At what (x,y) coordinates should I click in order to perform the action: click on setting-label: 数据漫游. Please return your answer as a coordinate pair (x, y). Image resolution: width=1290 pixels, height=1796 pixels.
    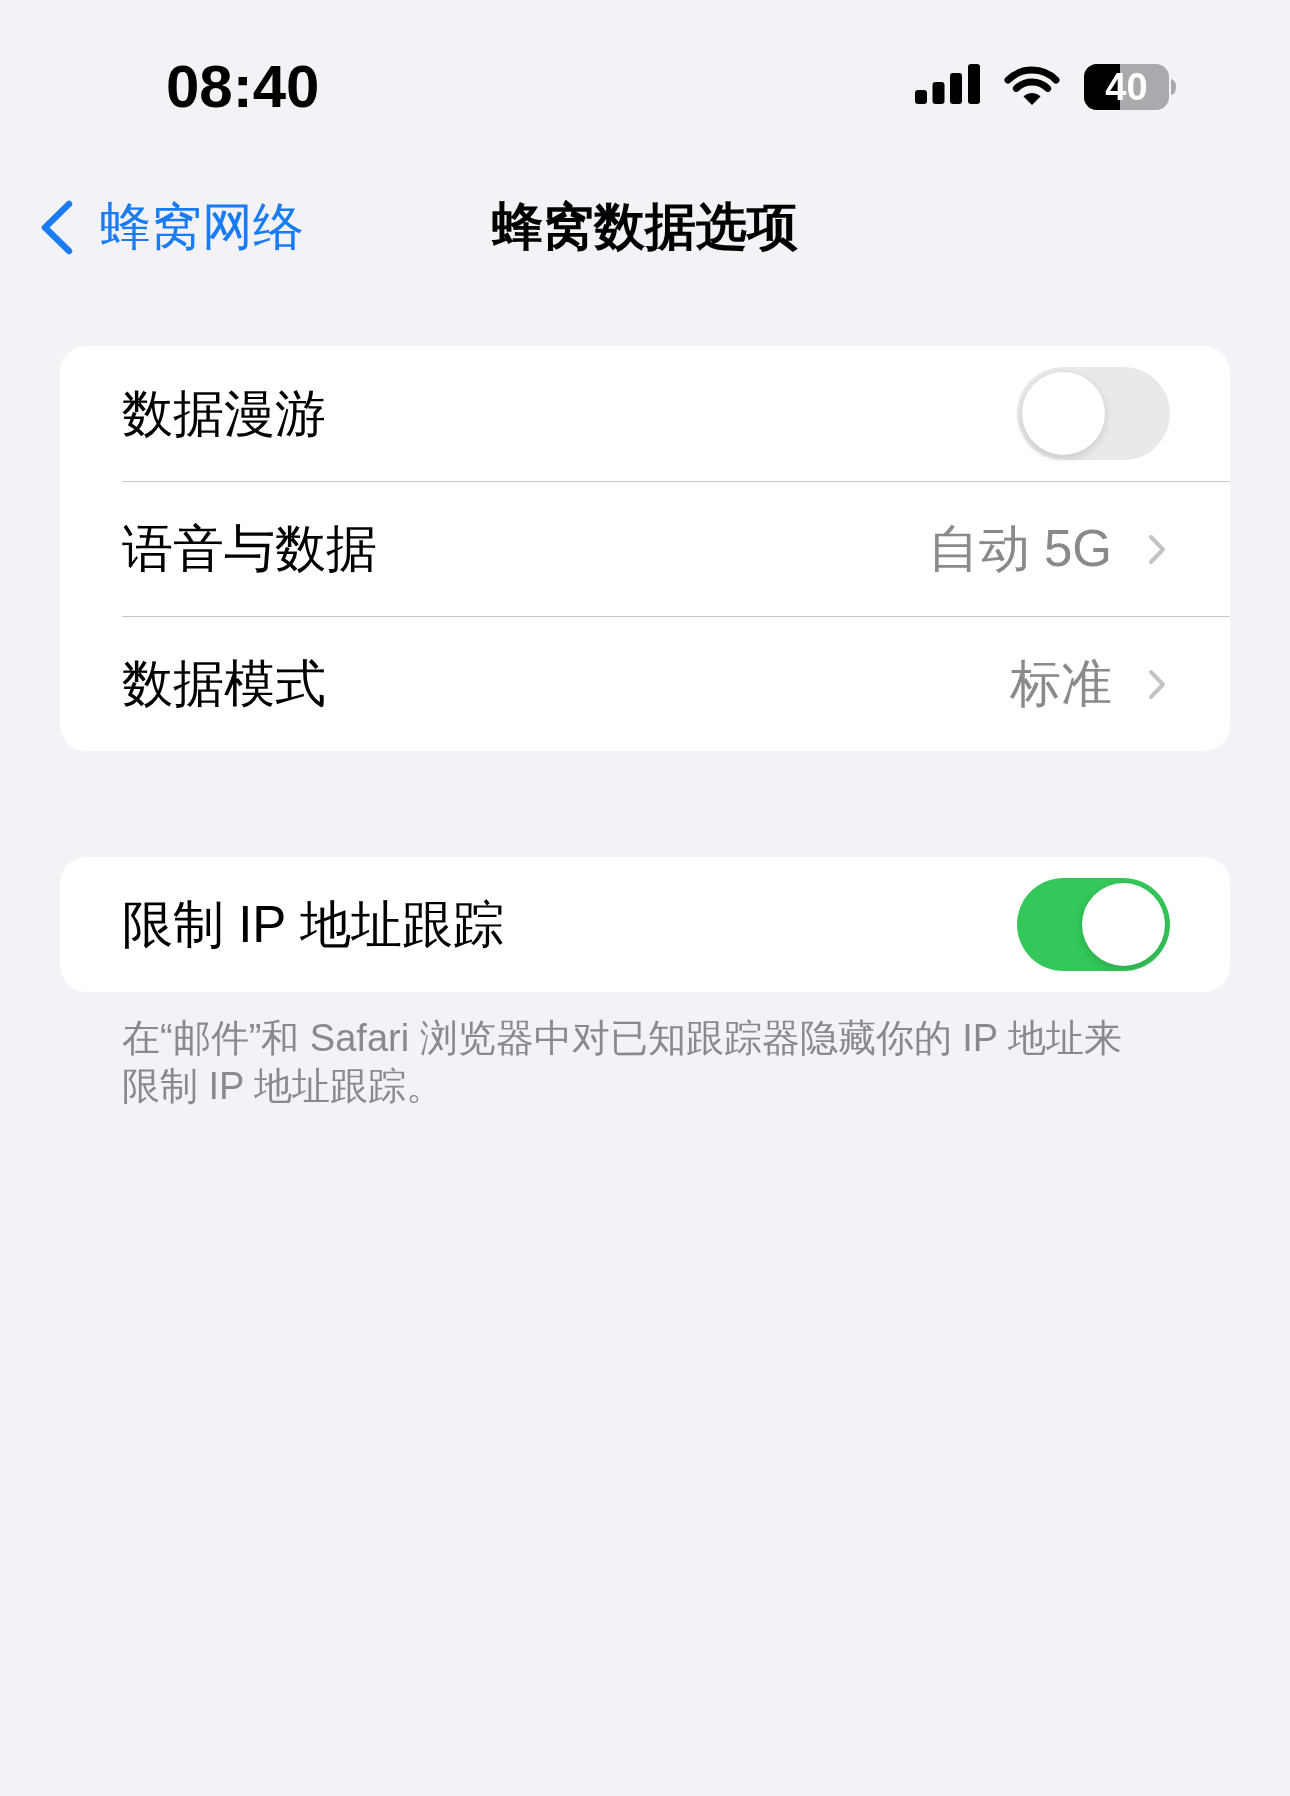
    Looking at the image, I should click on (224, 413).